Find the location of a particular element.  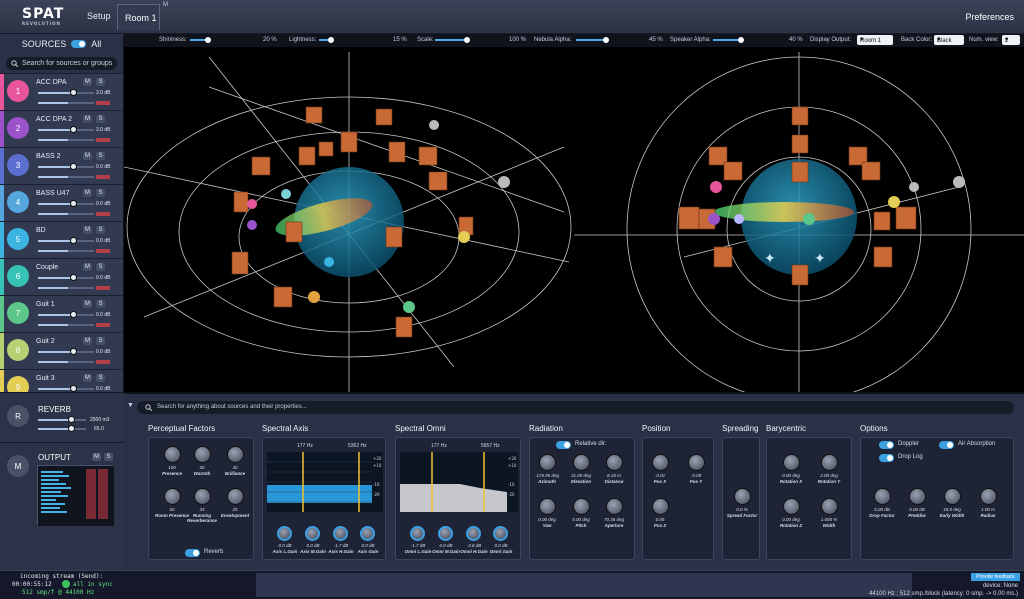

source-number-badge: 6 is located at coordinates (18, 276).